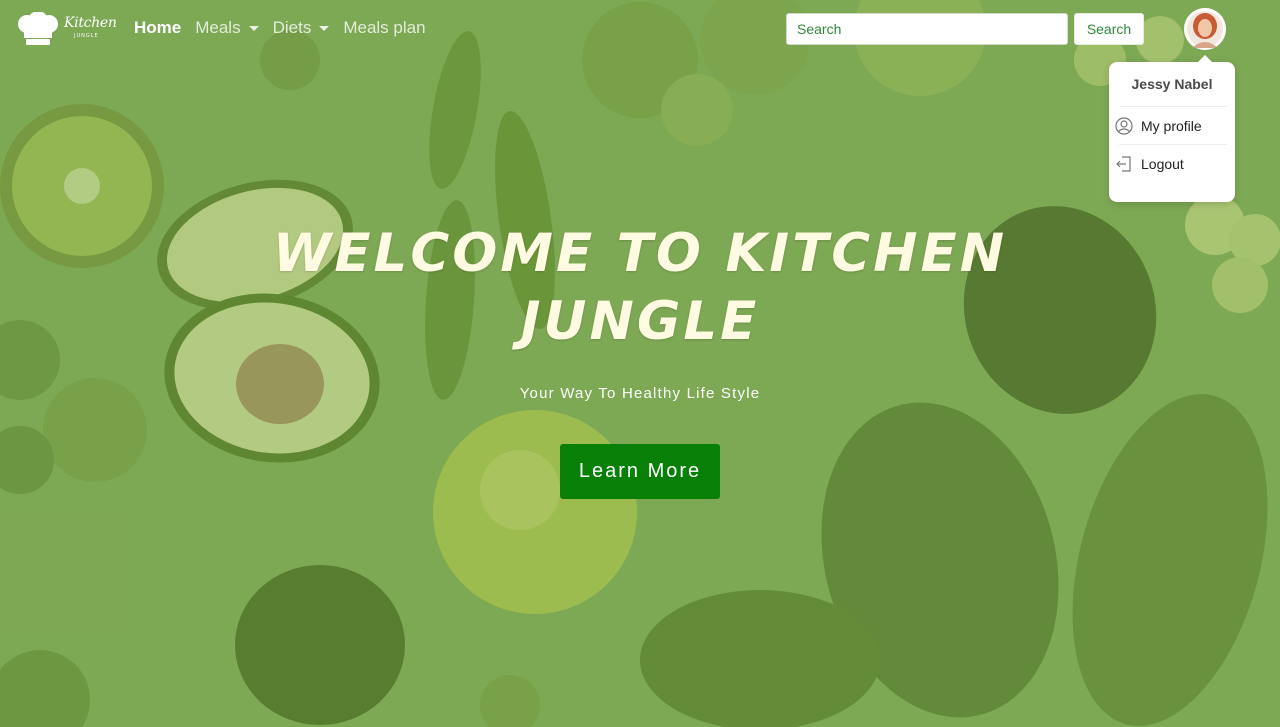  What do you see at coordinates (1124, 126) in the screenshot?
I see `user-circle-icon` at bounding box center [1124, 126].